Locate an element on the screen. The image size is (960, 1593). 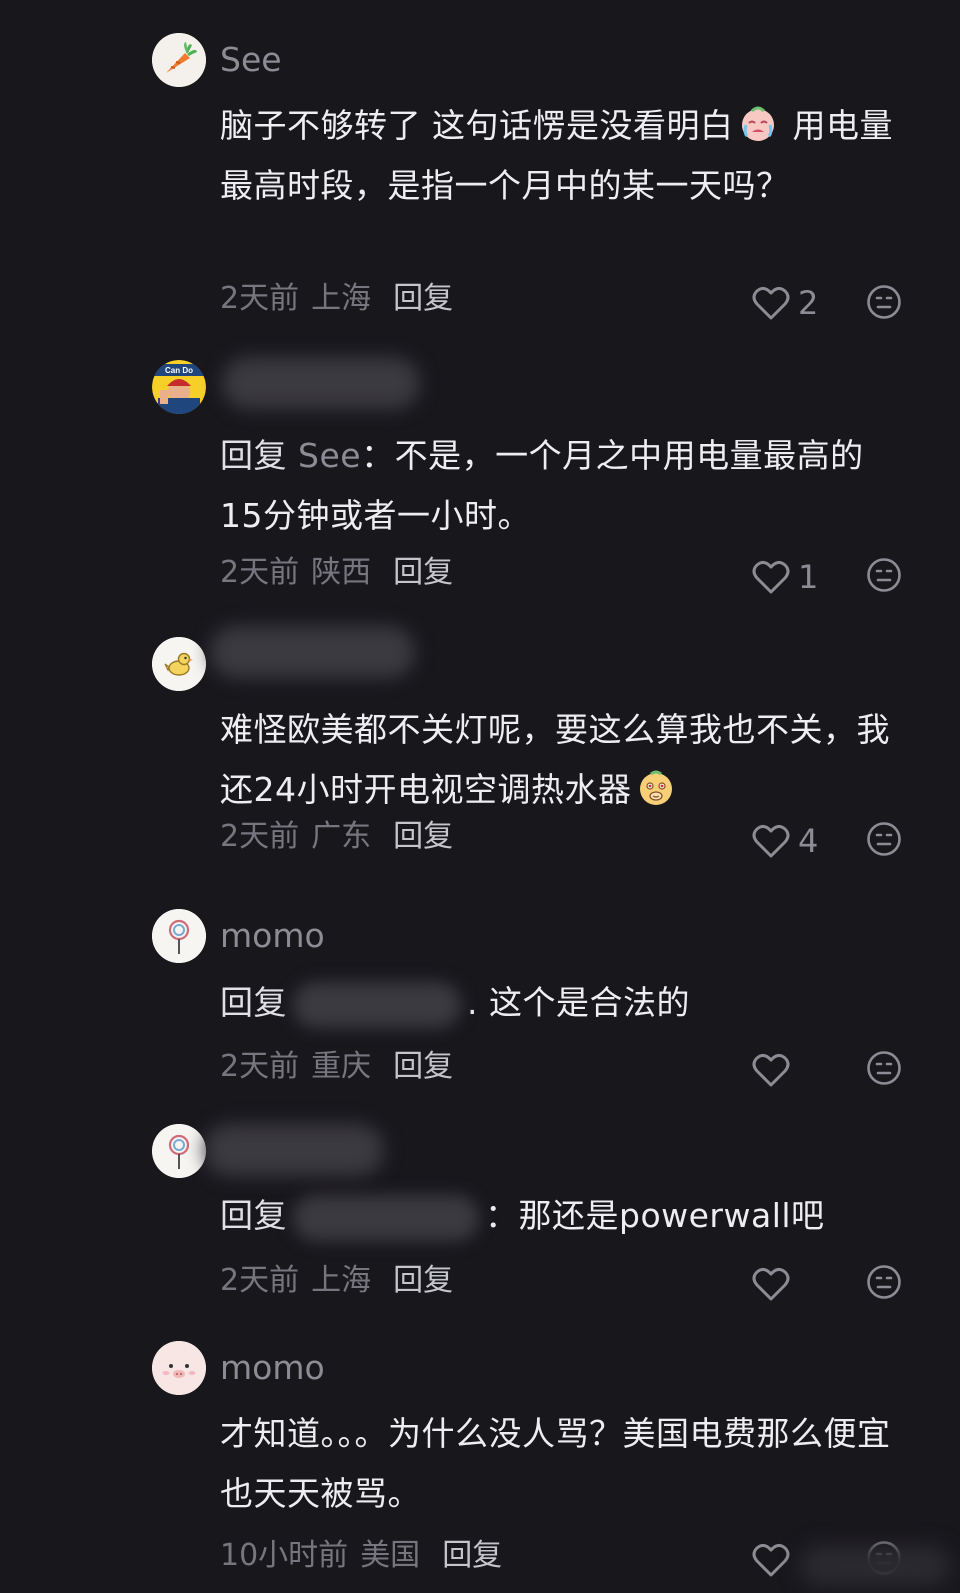
comment-location: 陕西 is located at coordinates (341, 572).